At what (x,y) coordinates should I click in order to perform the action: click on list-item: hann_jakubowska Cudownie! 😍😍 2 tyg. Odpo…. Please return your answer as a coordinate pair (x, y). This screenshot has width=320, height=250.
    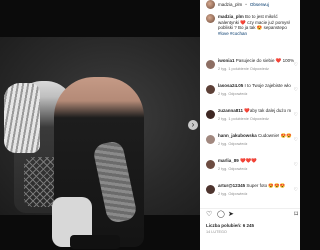
    Looking at the image, I should click on (252, 145).